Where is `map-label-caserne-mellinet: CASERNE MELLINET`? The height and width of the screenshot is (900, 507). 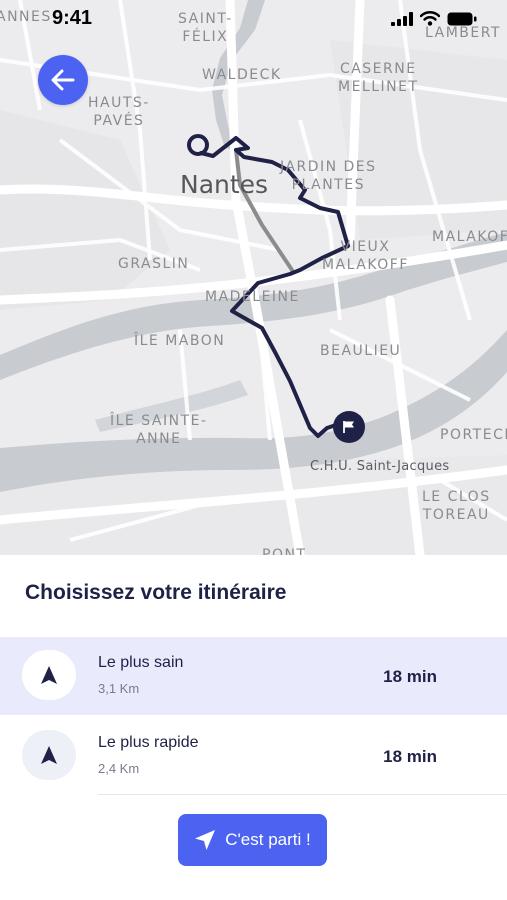 map-label-caserne-mellinet: CASERNE MELLINET is located at coordinates (378, 78).